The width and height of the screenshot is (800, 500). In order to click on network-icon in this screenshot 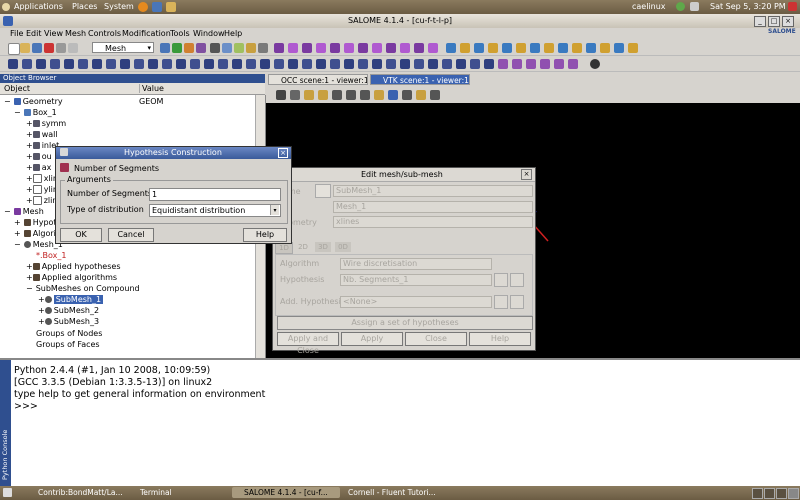, I will do `click(680, 6)`.